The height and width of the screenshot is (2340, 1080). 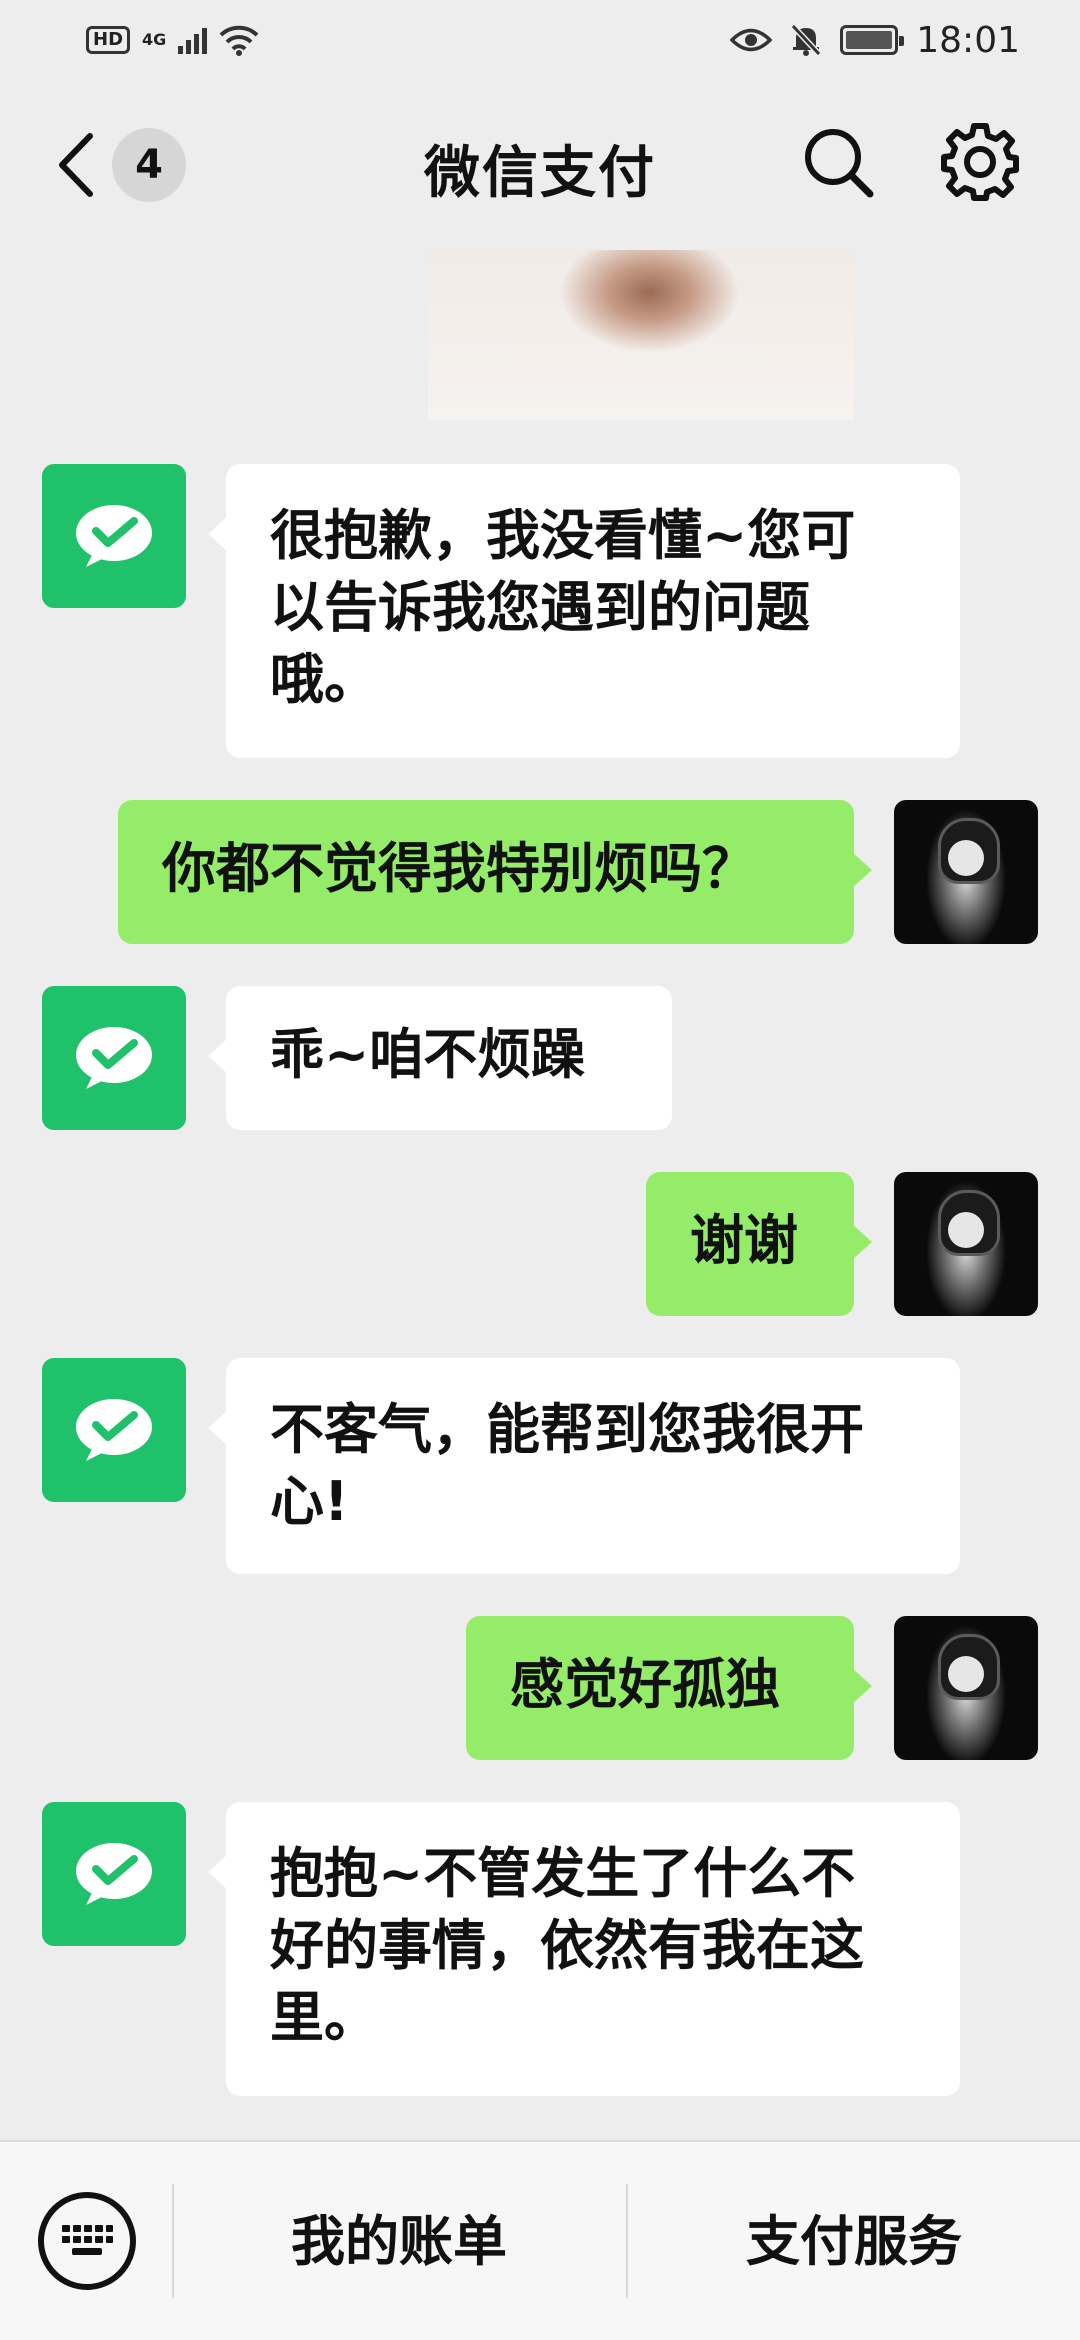 I want to click on search-icon, so click(x=838, y=162).